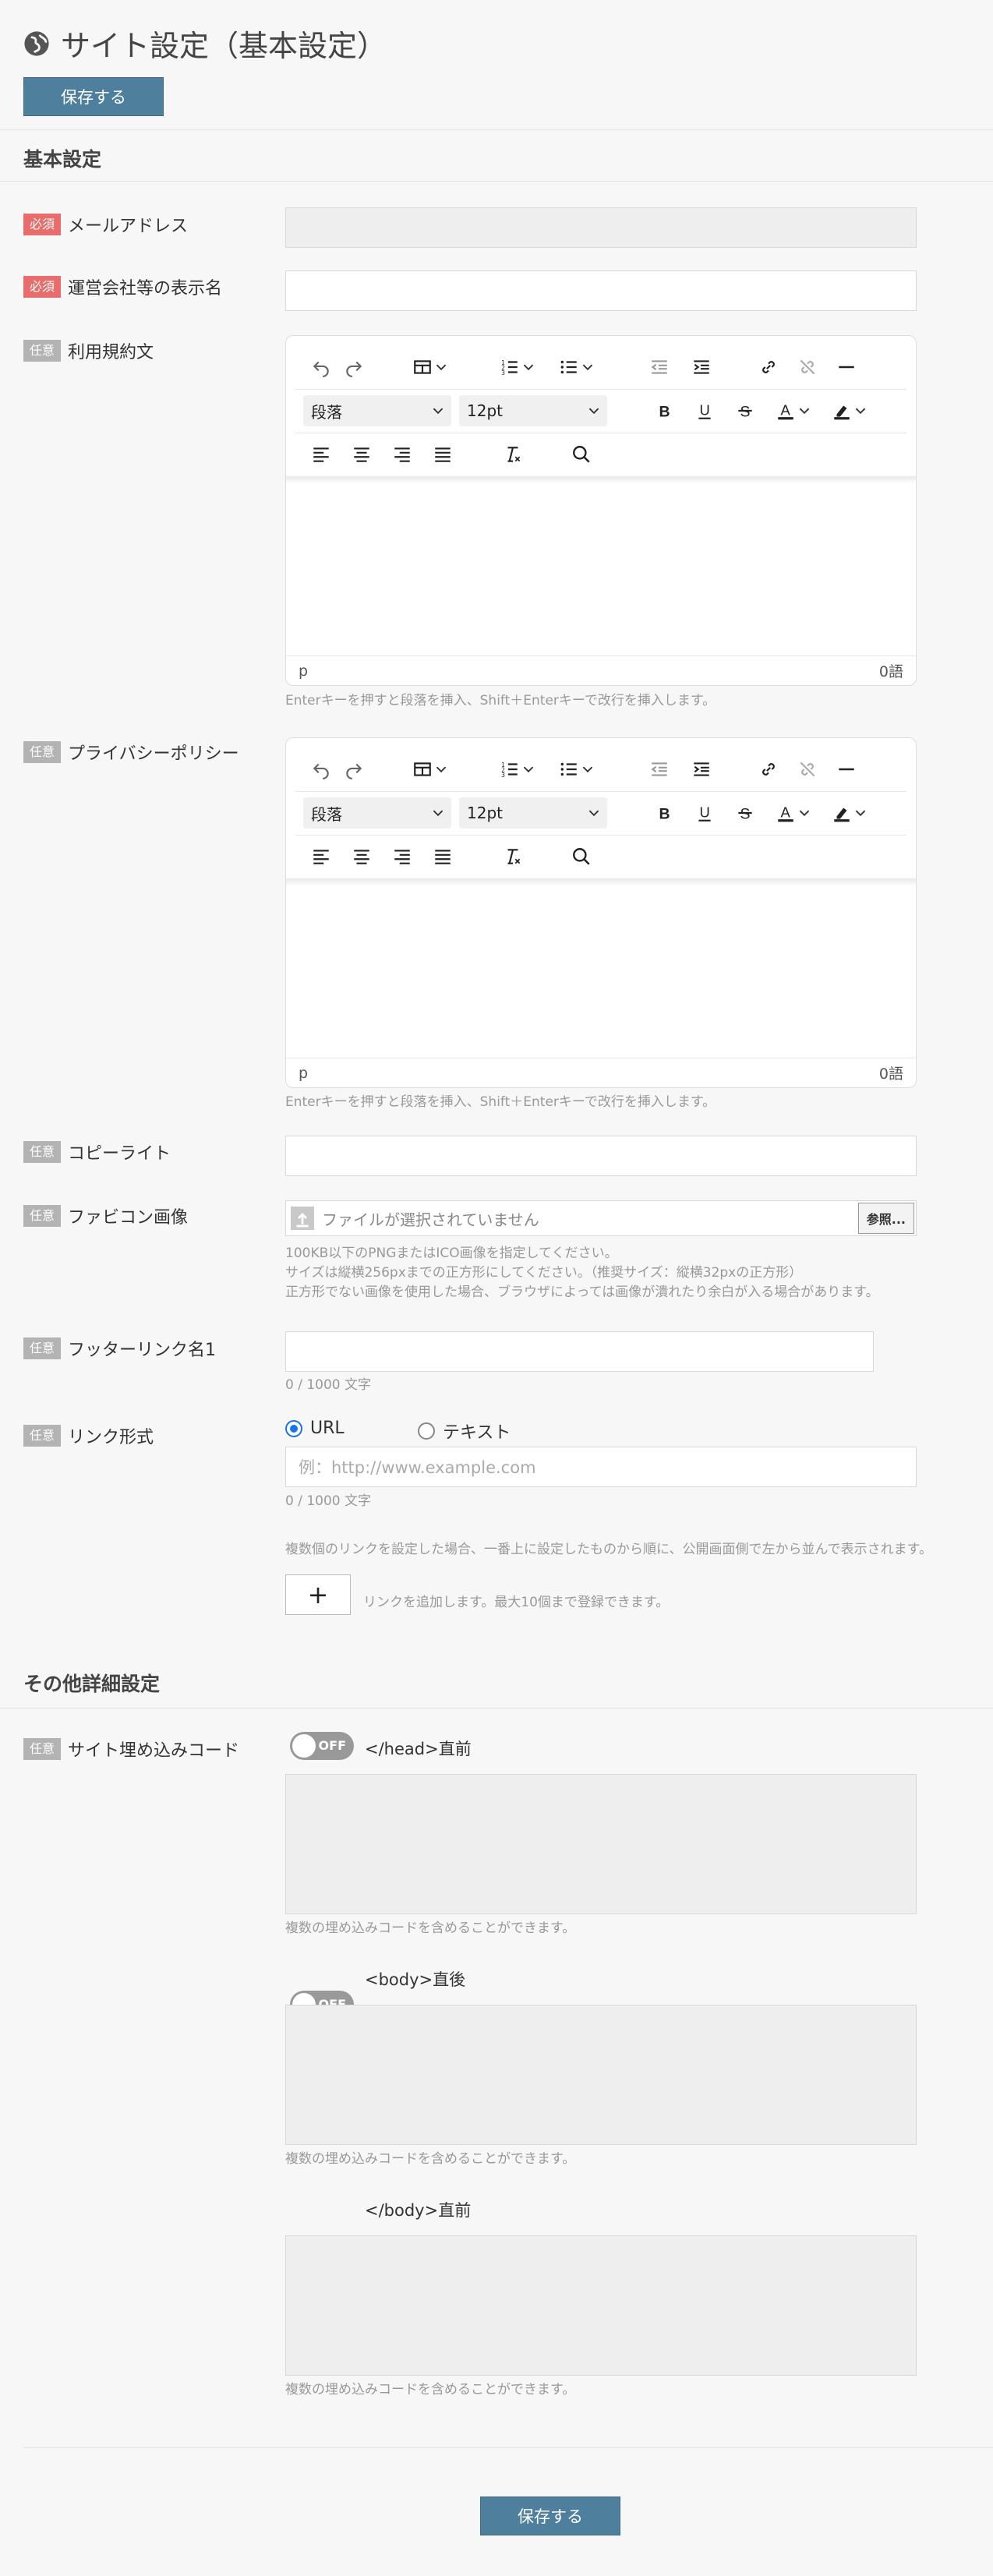  I want to click on privacy-editor: 123 段落 12pt B U S A p 0語, so click(601, 912).